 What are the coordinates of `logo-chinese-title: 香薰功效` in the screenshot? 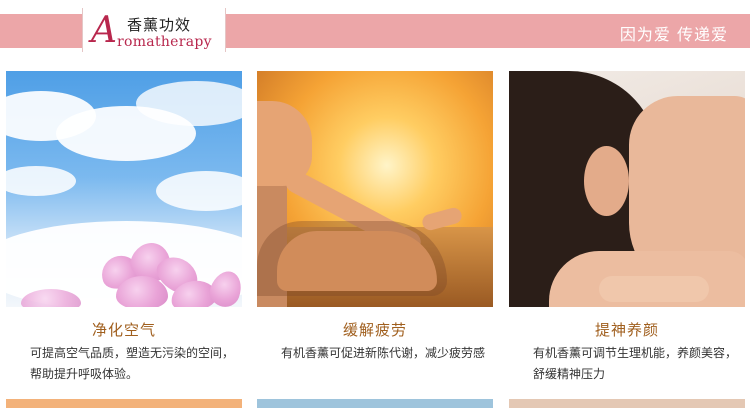 It's located at (159, 25).